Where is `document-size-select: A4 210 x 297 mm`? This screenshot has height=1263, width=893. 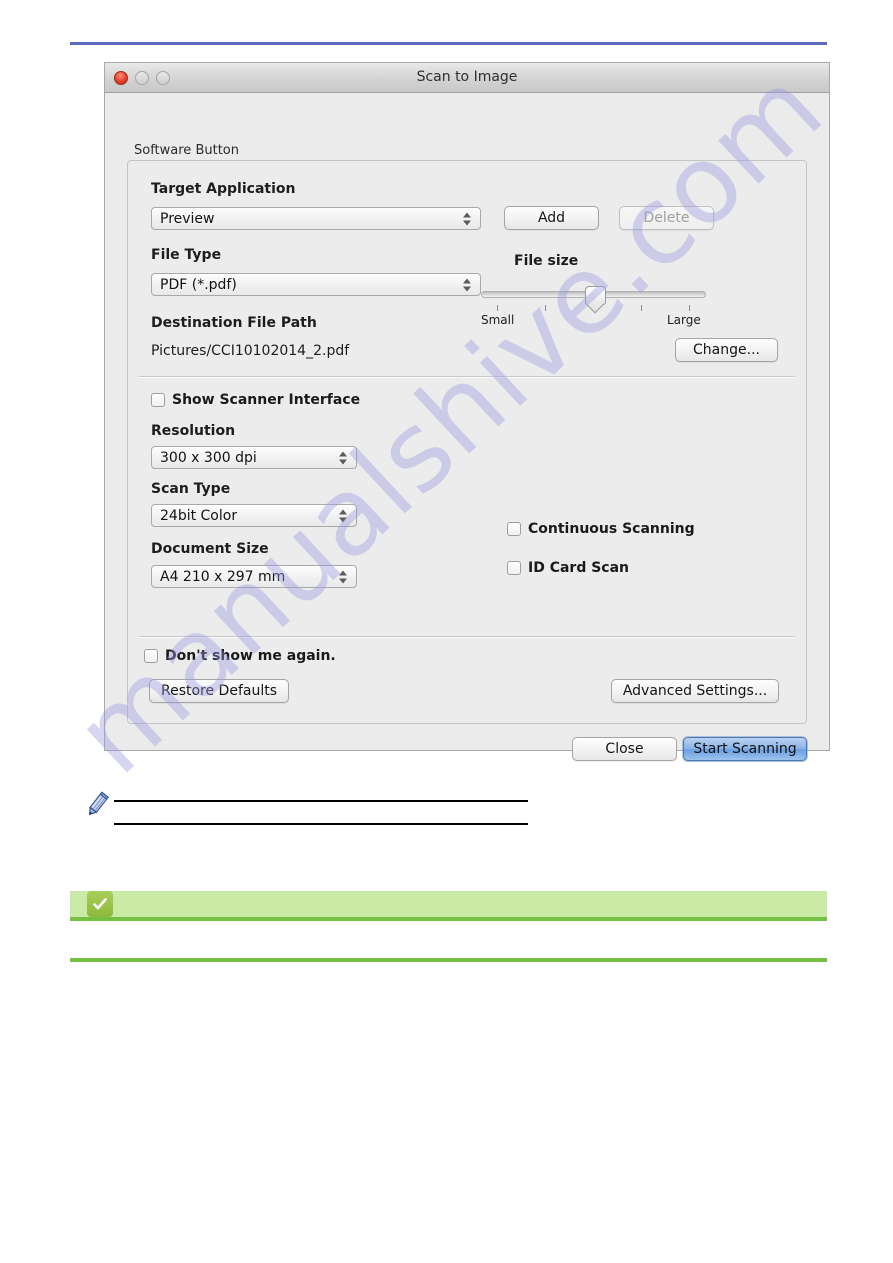 document-size-select: A4 210 x 297 mm is located at coordinates (254, 576).